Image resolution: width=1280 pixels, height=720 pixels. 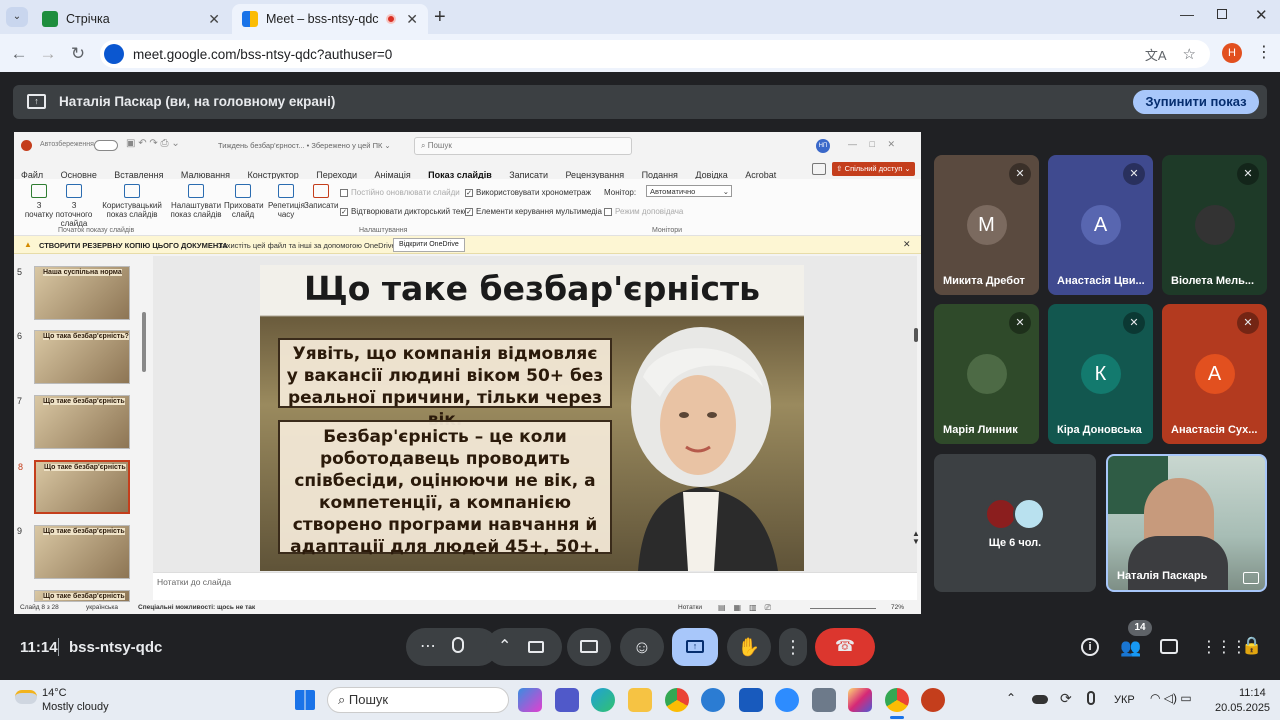 I want to click on slide-thumbnail: 7 Що таке безбар'єрність, so click(x=73, y=422).